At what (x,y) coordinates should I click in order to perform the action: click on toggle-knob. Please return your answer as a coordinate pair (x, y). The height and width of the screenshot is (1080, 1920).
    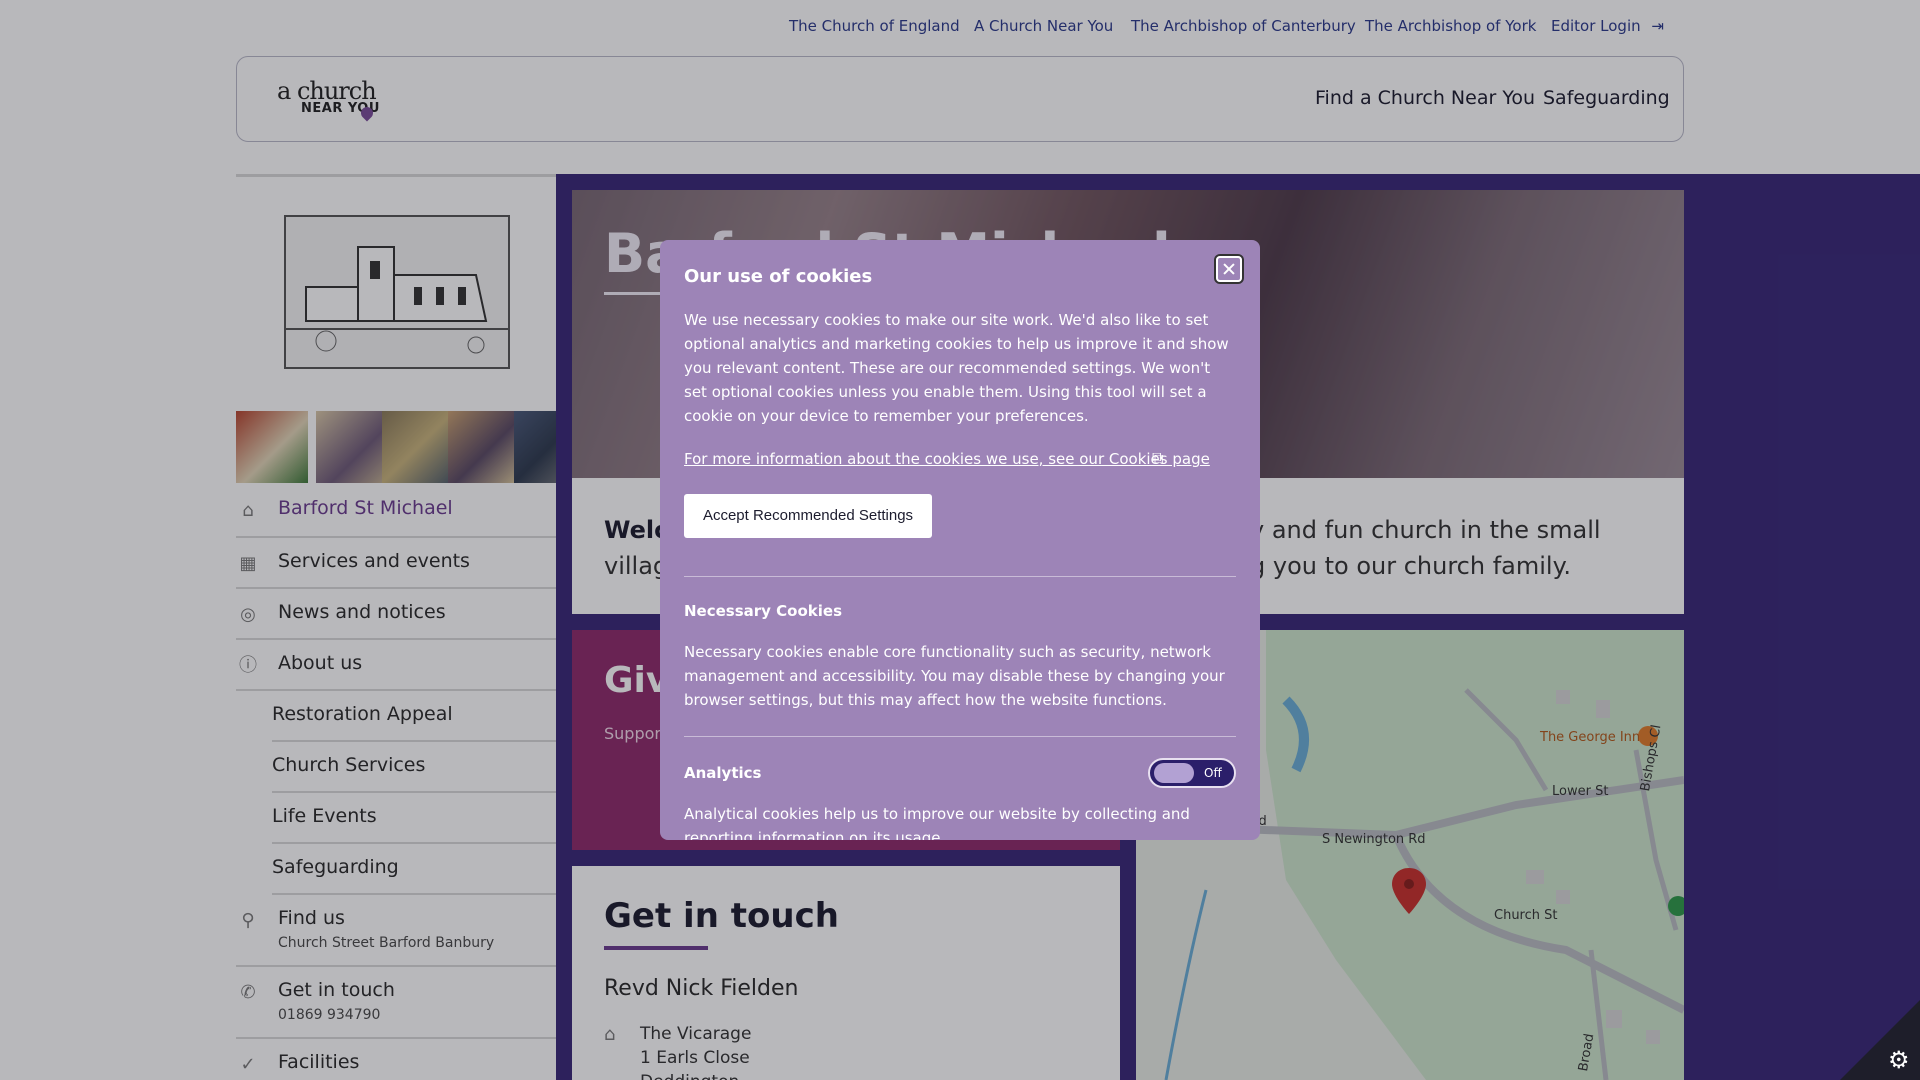
    Looking at the image, I should click on (1174, 773).